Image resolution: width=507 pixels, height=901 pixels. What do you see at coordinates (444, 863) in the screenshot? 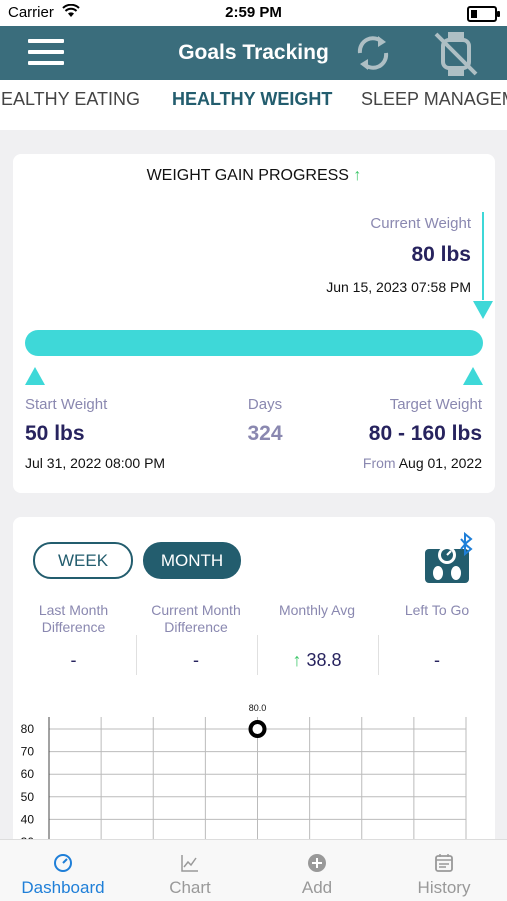
I see `history-icon` at bounding box center [444, 863].